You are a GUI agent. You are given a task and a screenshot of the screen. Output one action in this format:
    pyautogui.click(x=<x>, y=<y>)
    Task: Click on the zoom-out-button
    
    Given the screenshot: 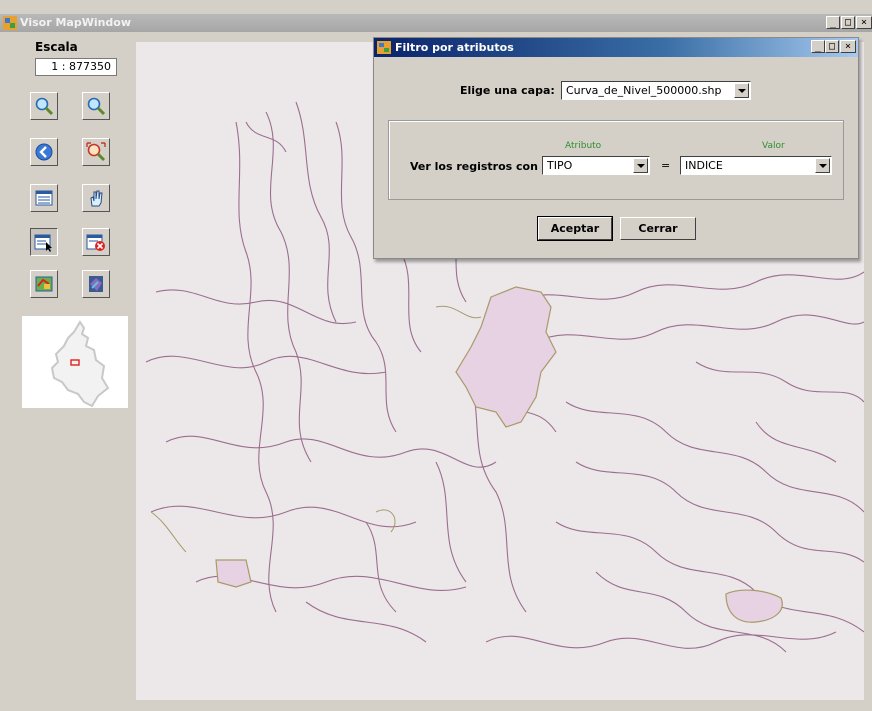 What is the action you would take?
    pyautogui.click(x=96, y=106)
    